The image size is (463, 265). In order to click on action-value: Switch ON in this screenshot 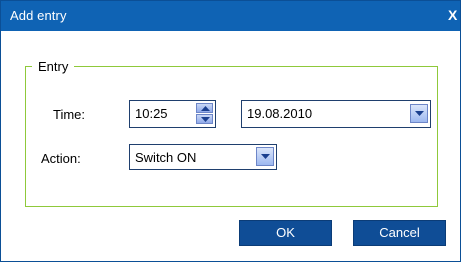, I will do `click(165, 157)`.